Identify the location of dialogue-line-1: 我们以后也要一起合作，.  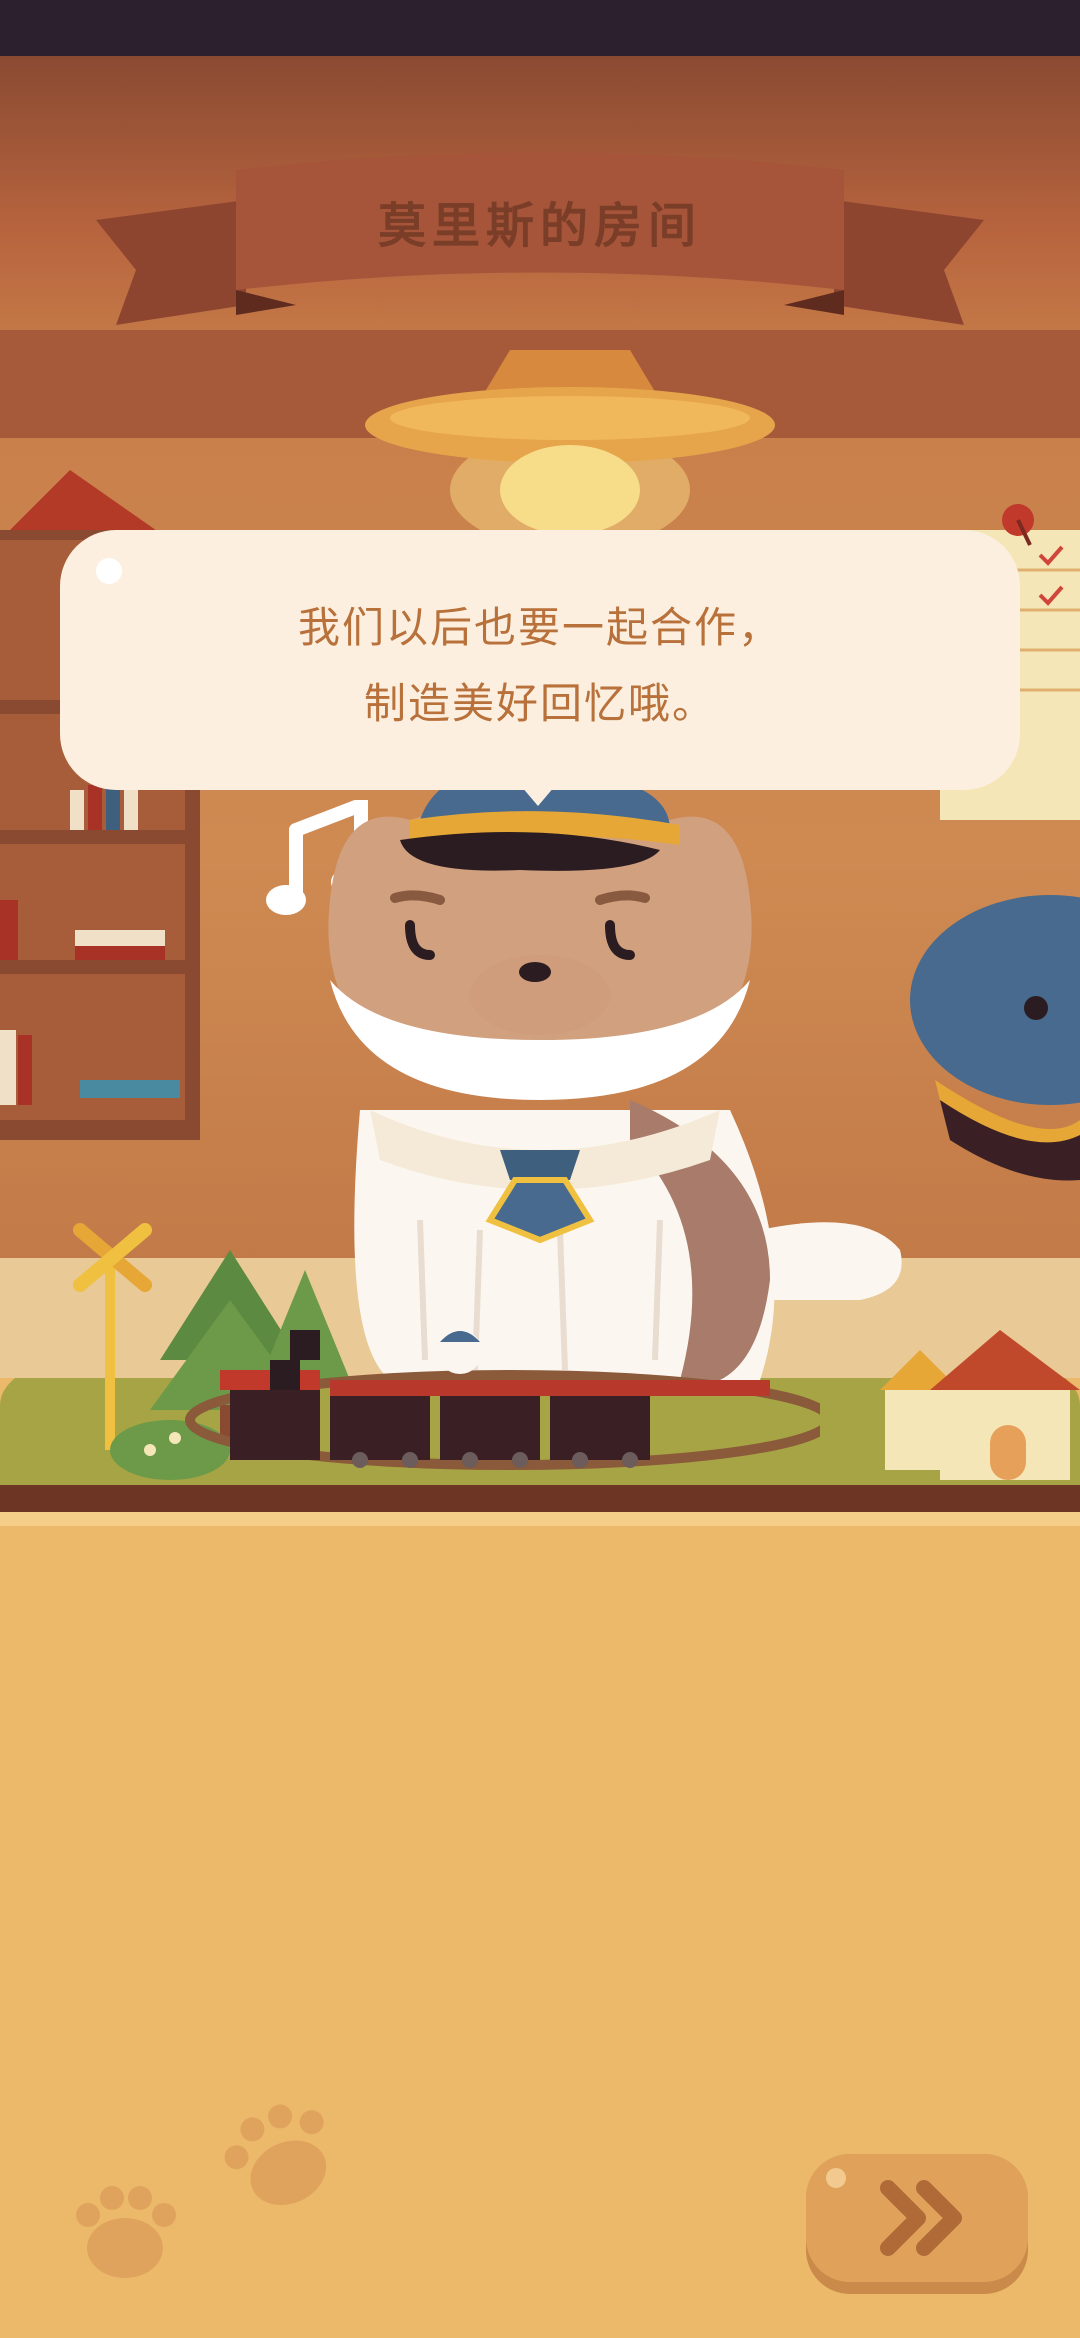
(539, 627).